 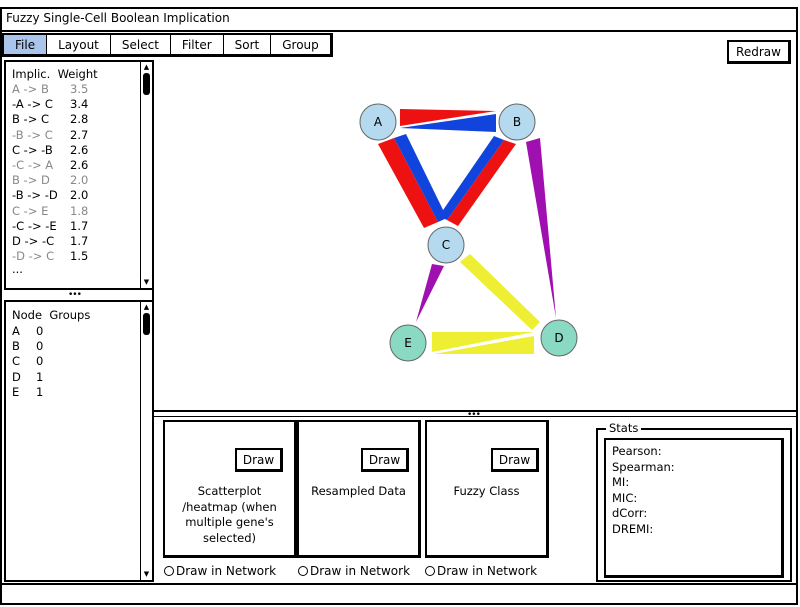 I want to click on implication-row: B -> C 2.8, so click(x=50, y=119).